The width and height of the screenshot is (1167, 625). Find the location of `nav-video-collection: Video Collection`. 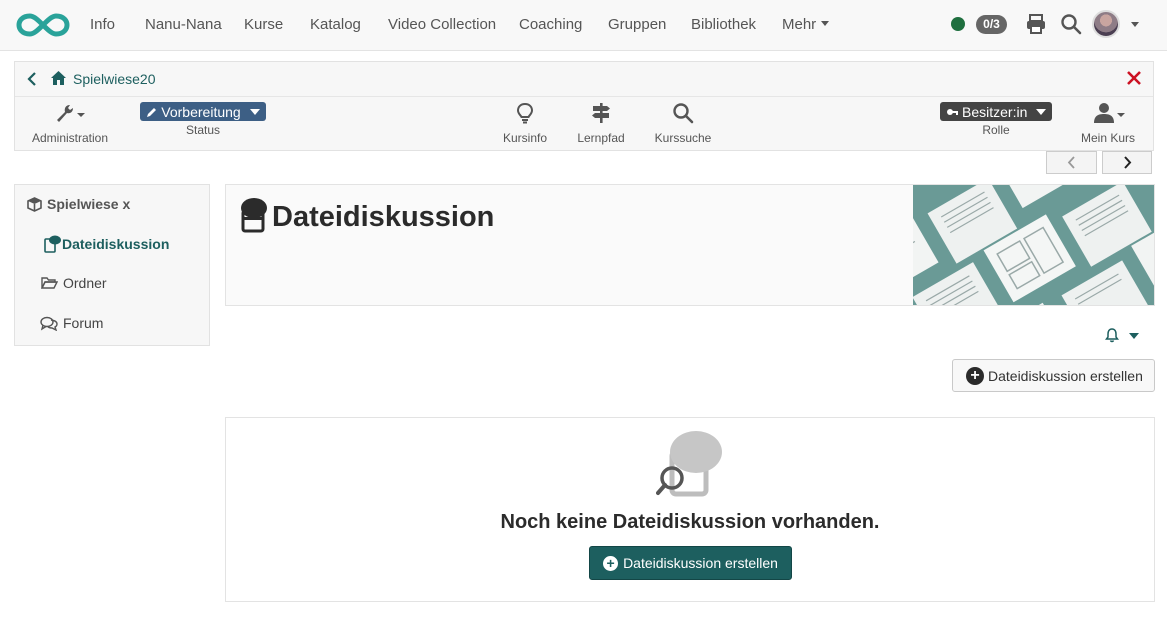

nav-video-collection: Video Collection is located at coordinates (442, 24).